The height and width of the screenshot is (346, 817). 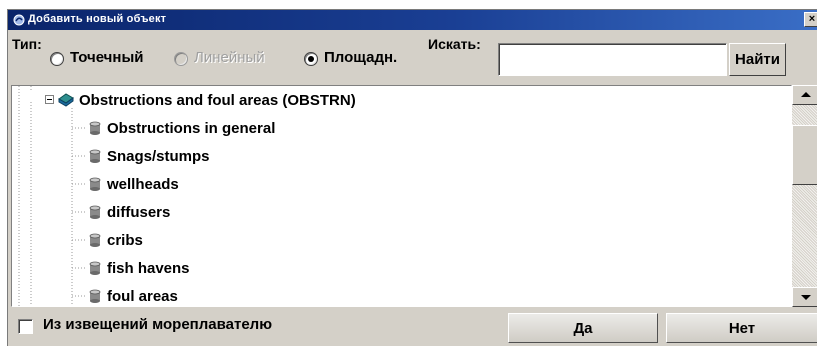 I want to click on tree-item-label: diffusers, so click(x=139, y=212).